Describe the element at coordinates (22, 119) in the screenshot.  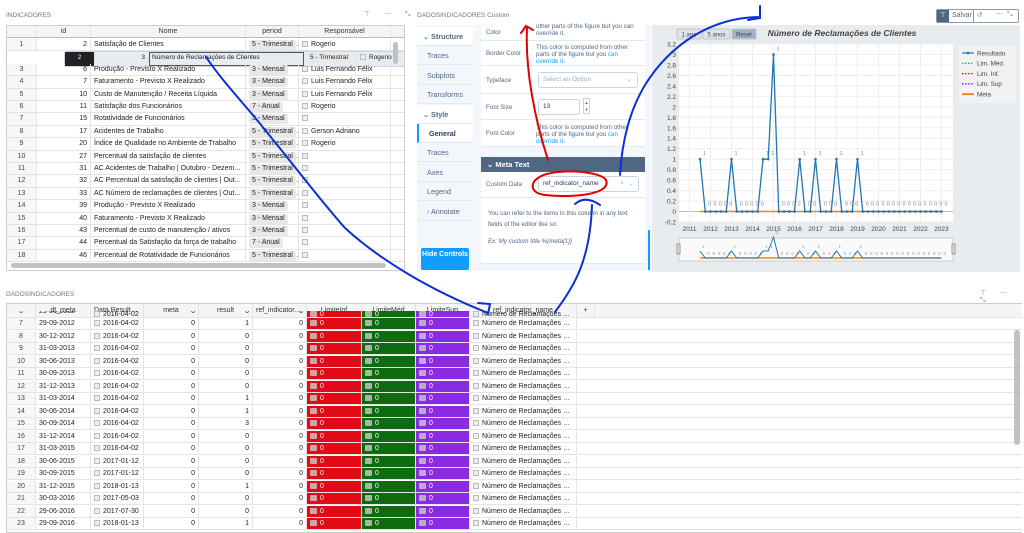
I see `row-number: 7` at that location.